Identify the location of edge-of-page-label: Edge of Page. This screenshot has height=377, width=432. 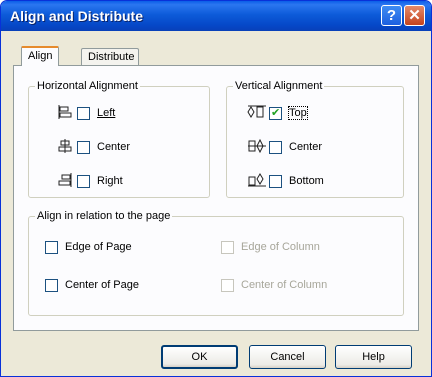
(98, 247).